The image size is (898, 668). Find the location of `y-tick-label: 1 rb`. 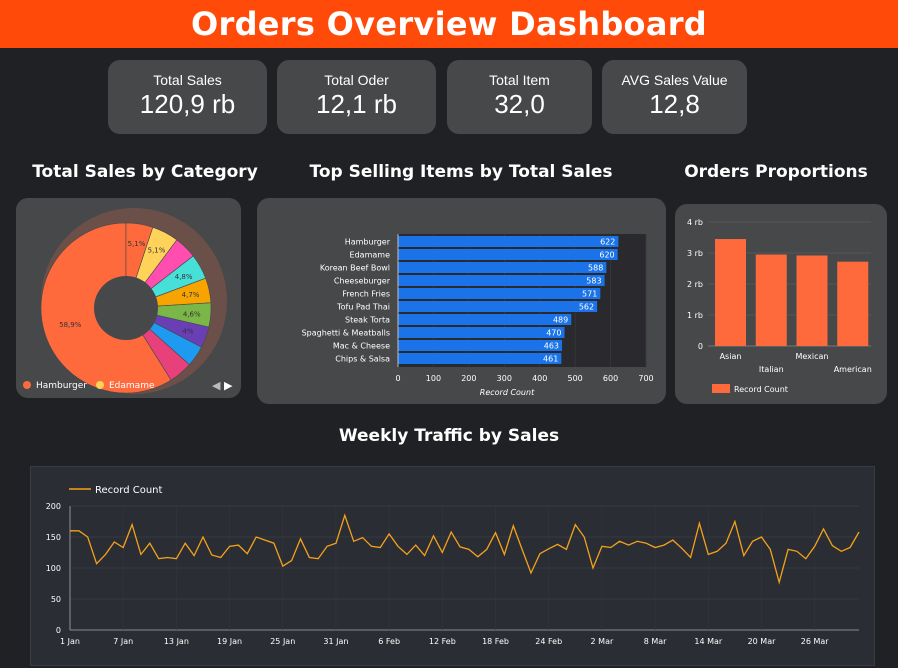

y-tick-label: 1 rb is located at coordinates (695, 315).